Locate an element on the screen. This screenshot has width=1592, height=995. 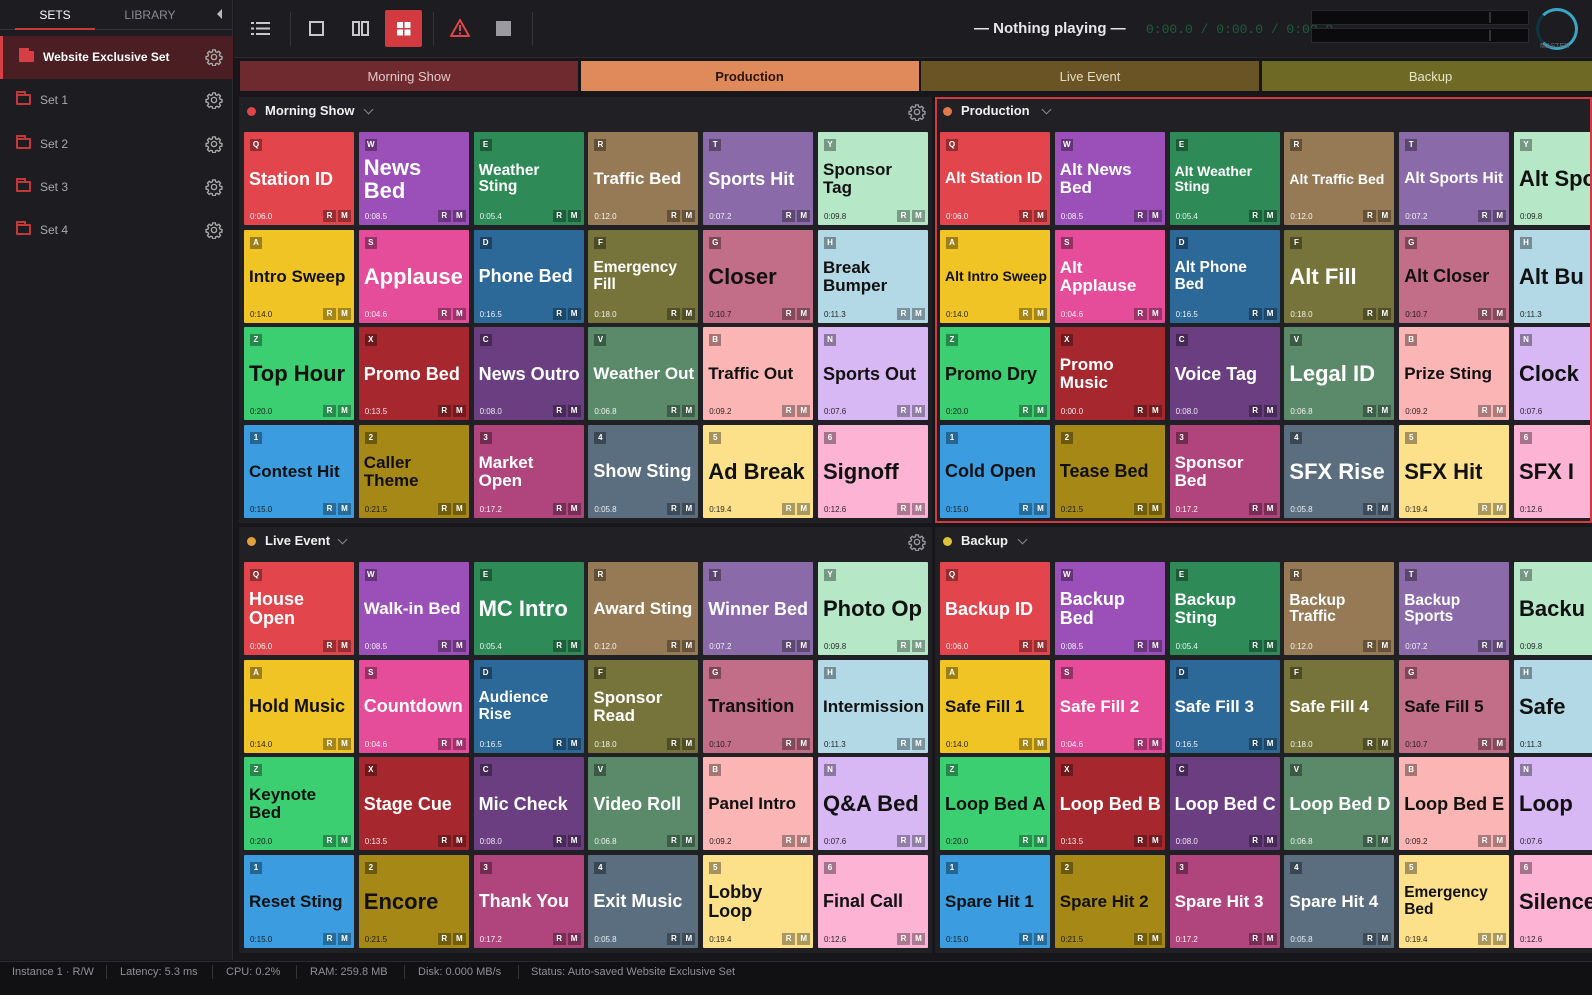
sound-pad: V Weather Out 0:06.8 R M is located at coordinates (643, 373).